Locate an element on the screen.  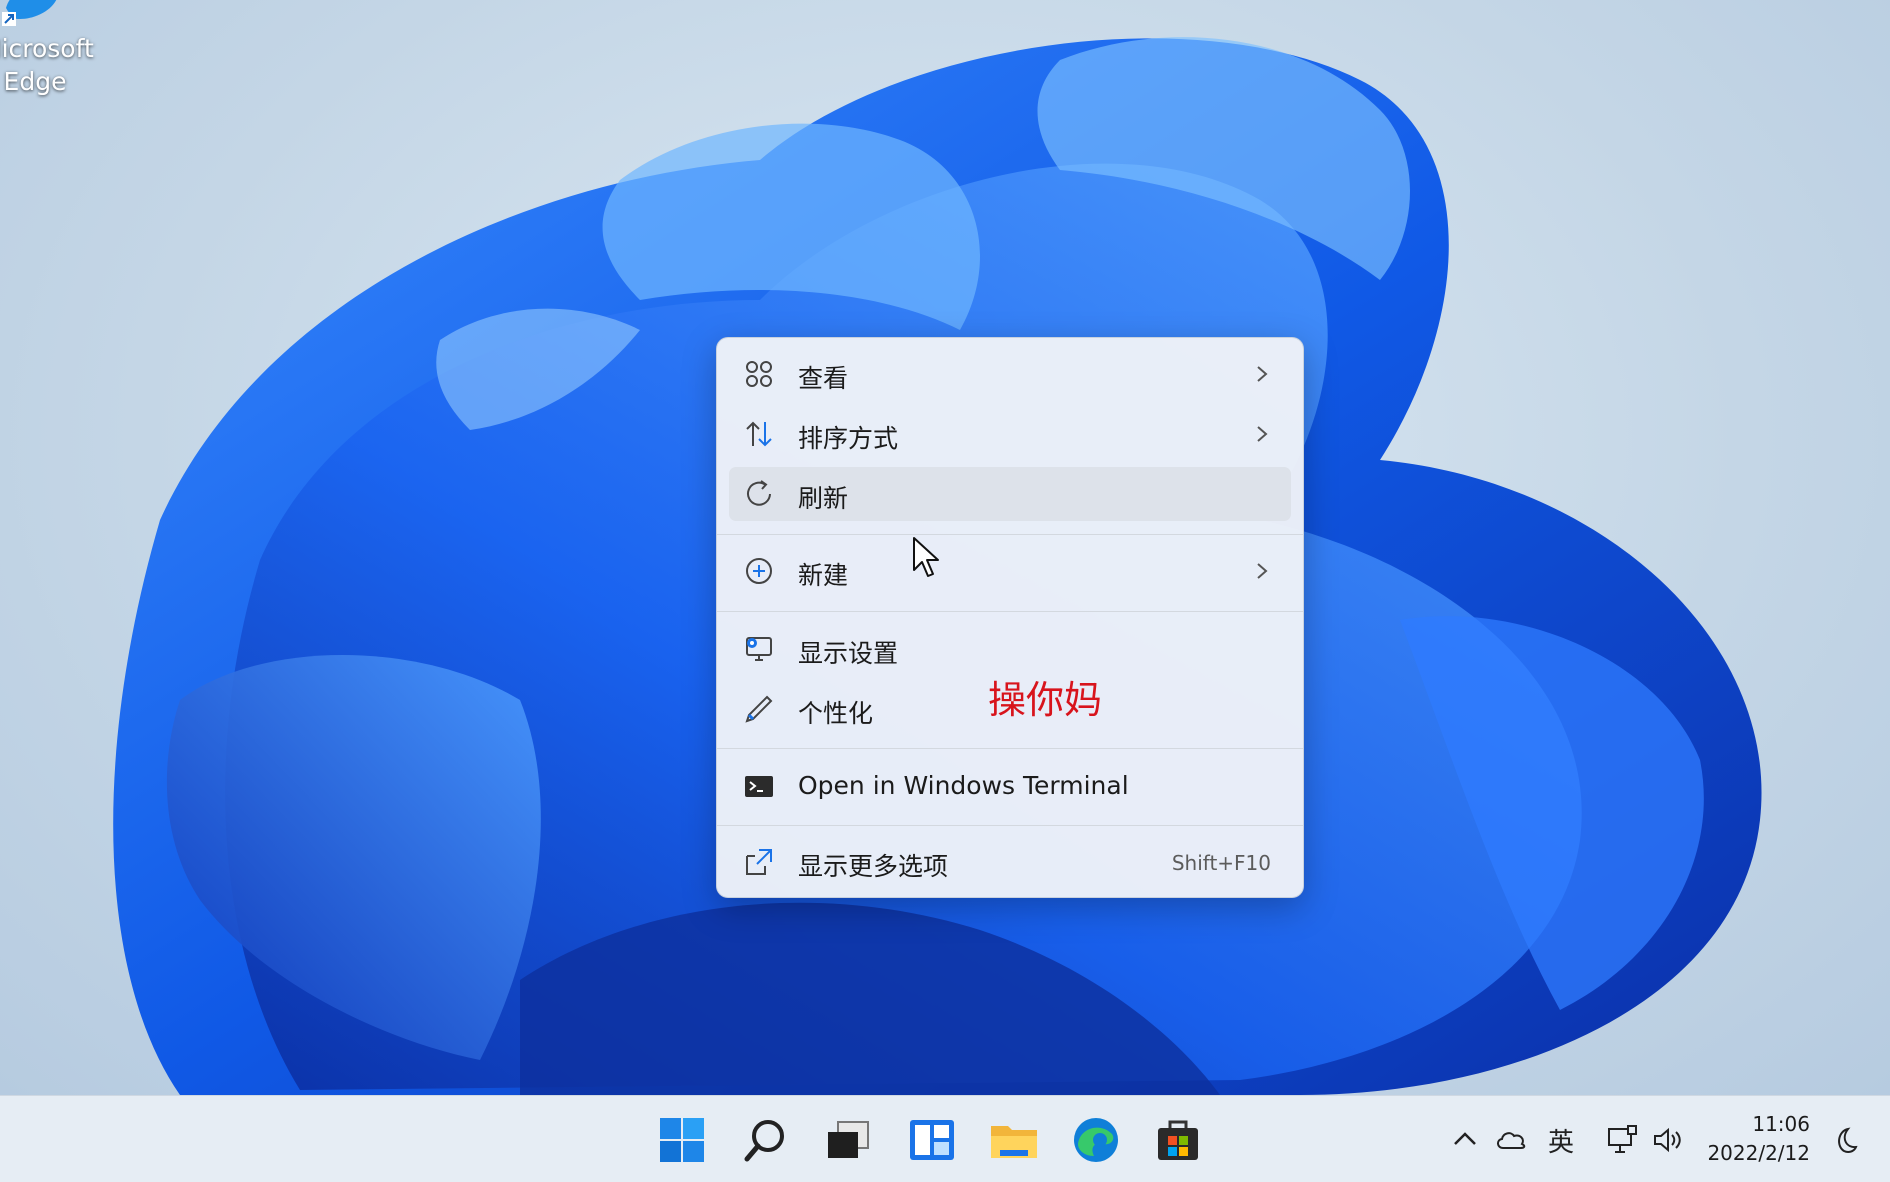
store-icon is located at coordinates (1178, 1140).